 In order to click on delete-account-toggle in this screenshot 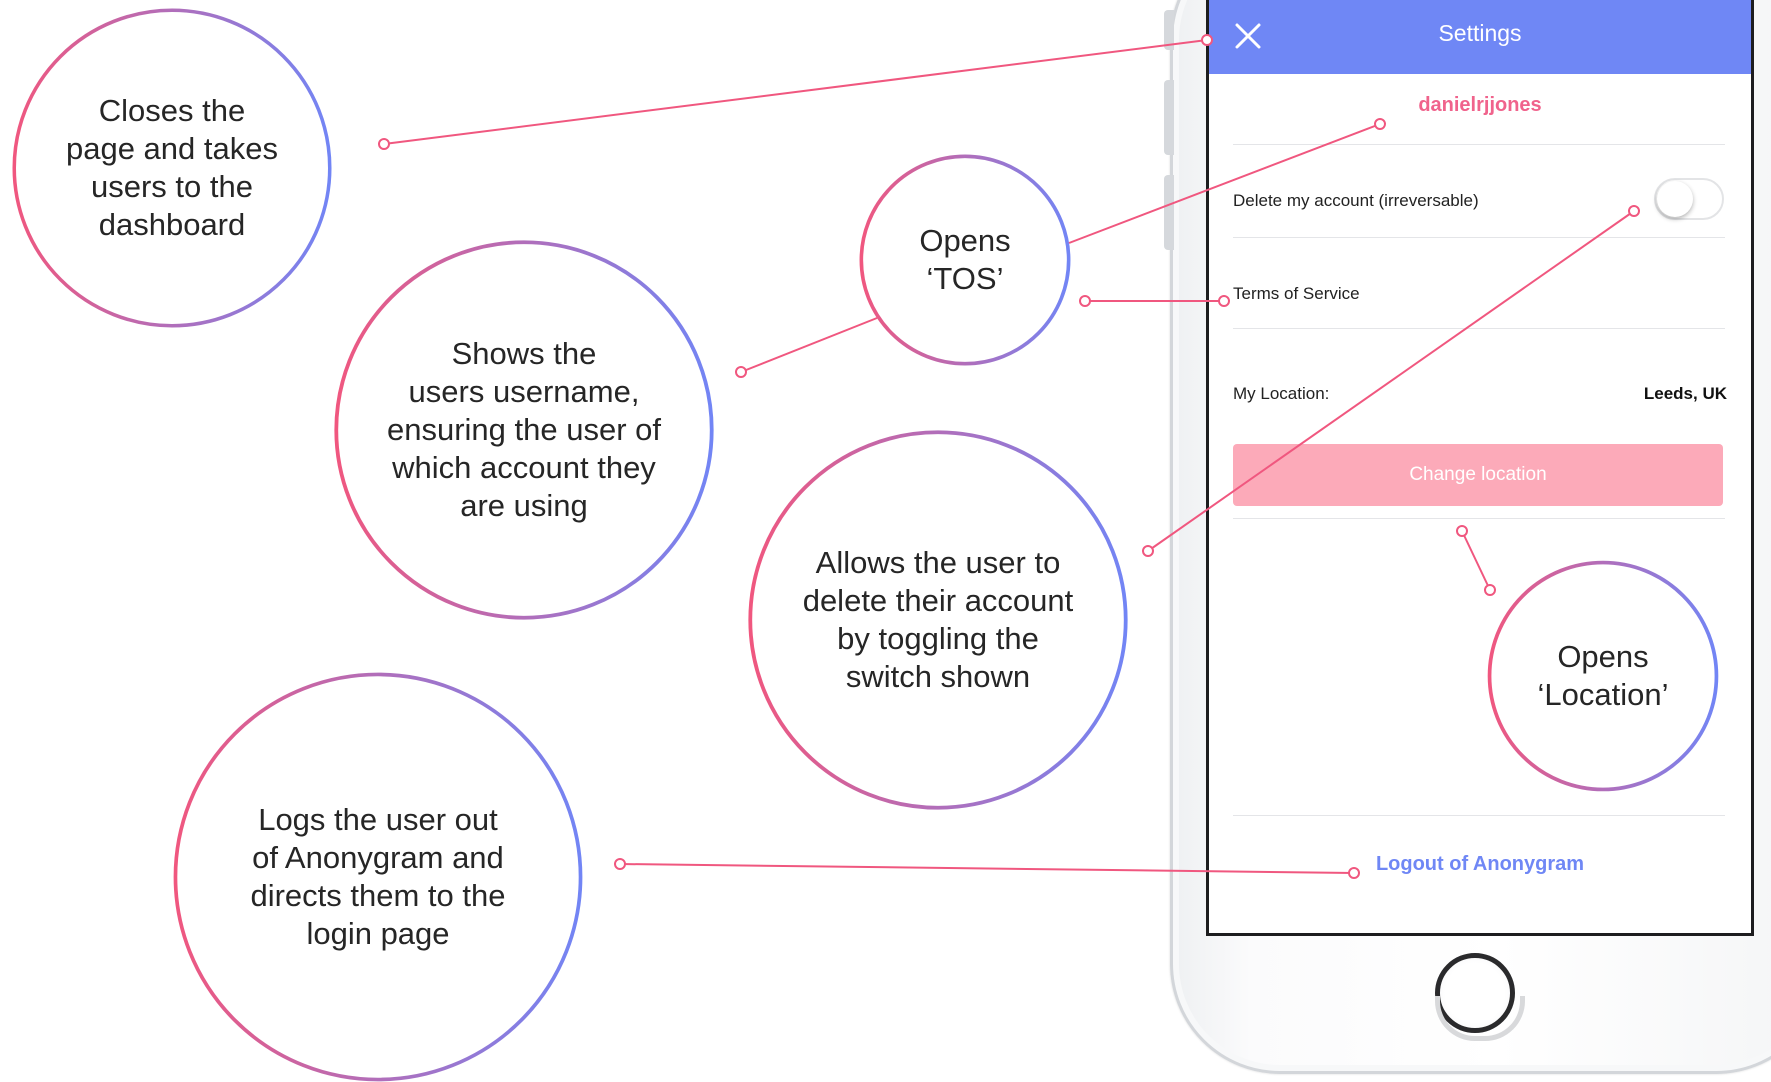, I will do `click(1689, 199)`.